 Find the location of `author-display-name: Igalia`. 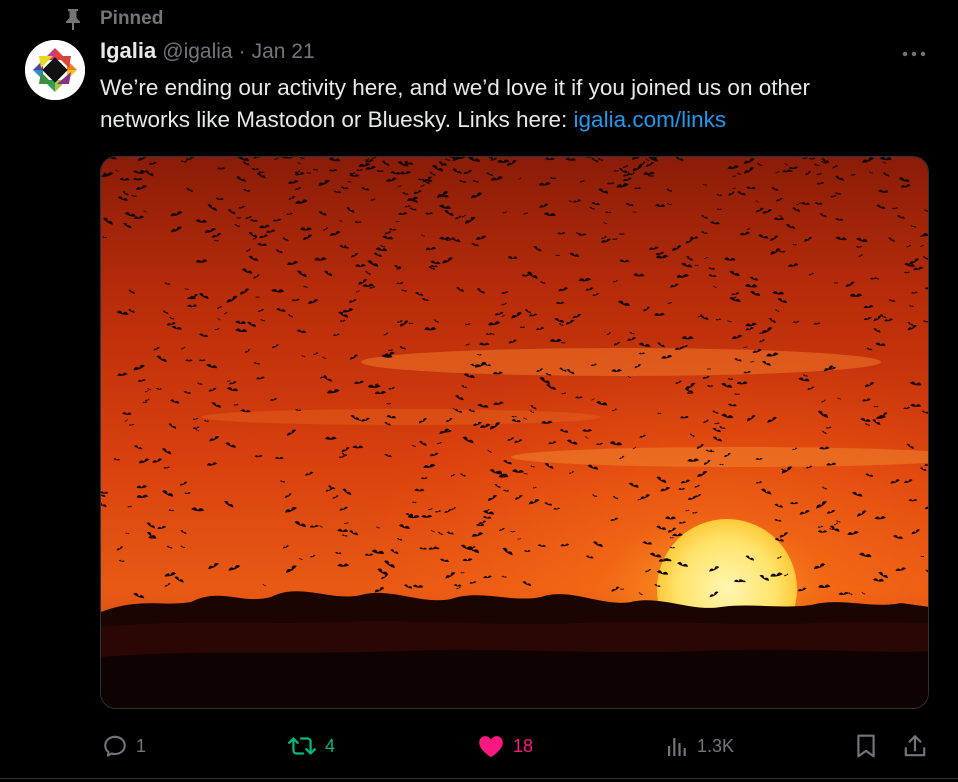

author-display-name: Igalia is located at coordinates (128, 51).